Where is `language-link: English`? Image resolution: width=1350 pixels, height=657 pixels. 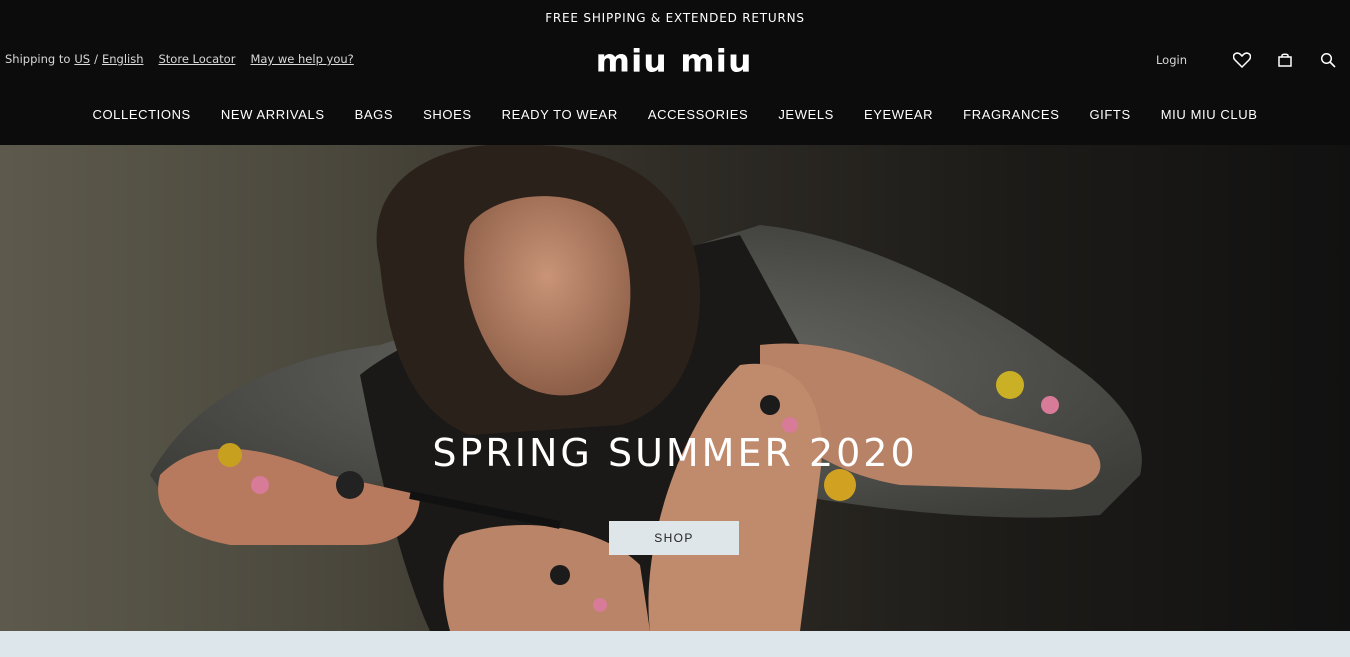 language-link: English is located at coordinates (123, 59).